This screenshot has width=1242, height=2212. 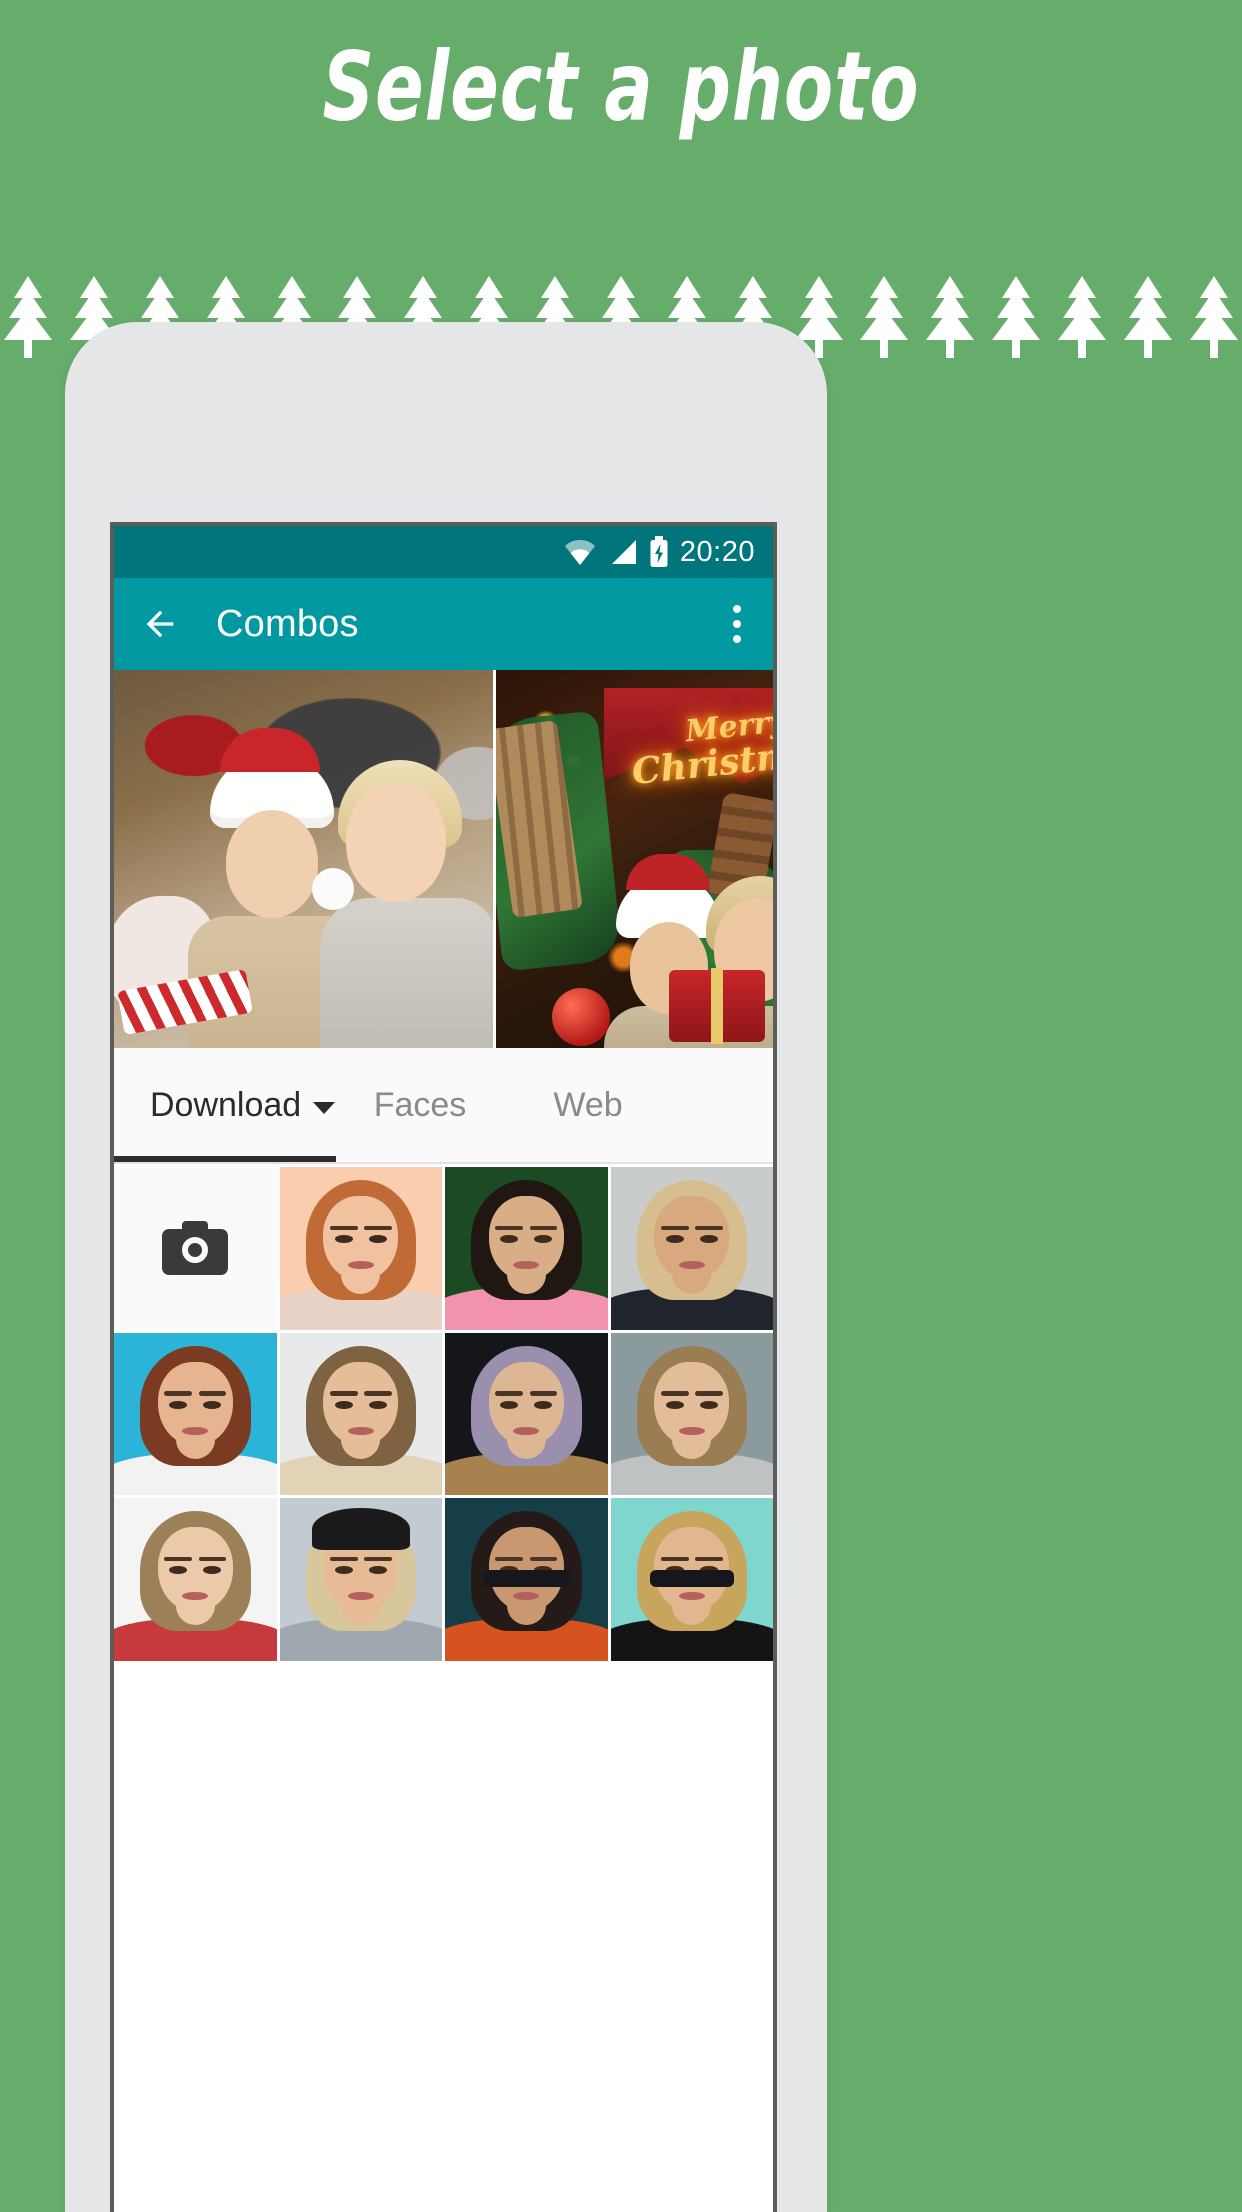 I want to click on active-tab-indicator, so click(x=225, y=1159).